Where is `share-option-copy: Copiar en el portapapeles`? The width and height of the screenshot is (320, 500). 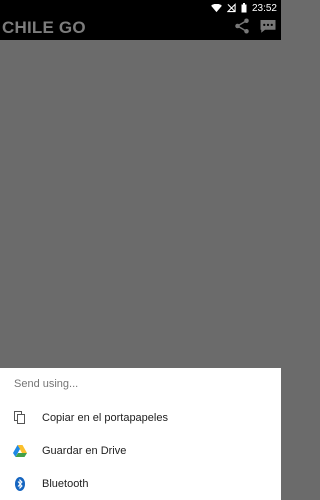
share-option-copy: Copiar en el portapapeles is located at coordinates (140, 418).